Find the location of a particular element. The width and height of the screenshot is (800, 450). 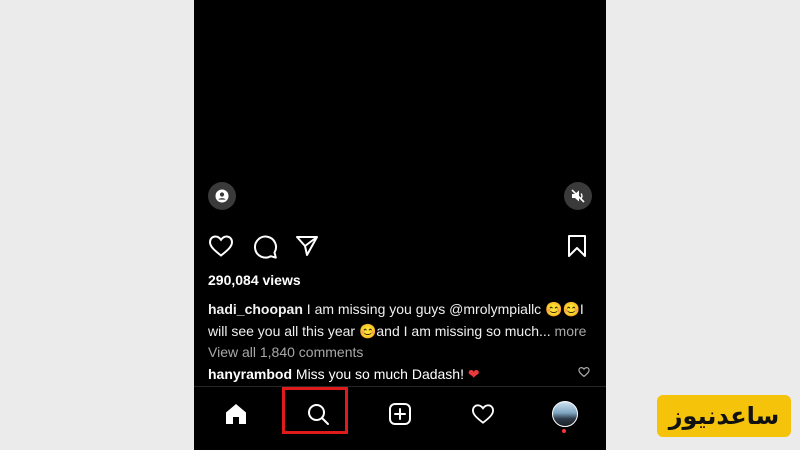

view-all-comments-link: View all 1,840 comments is located at coordinates (285, 352).